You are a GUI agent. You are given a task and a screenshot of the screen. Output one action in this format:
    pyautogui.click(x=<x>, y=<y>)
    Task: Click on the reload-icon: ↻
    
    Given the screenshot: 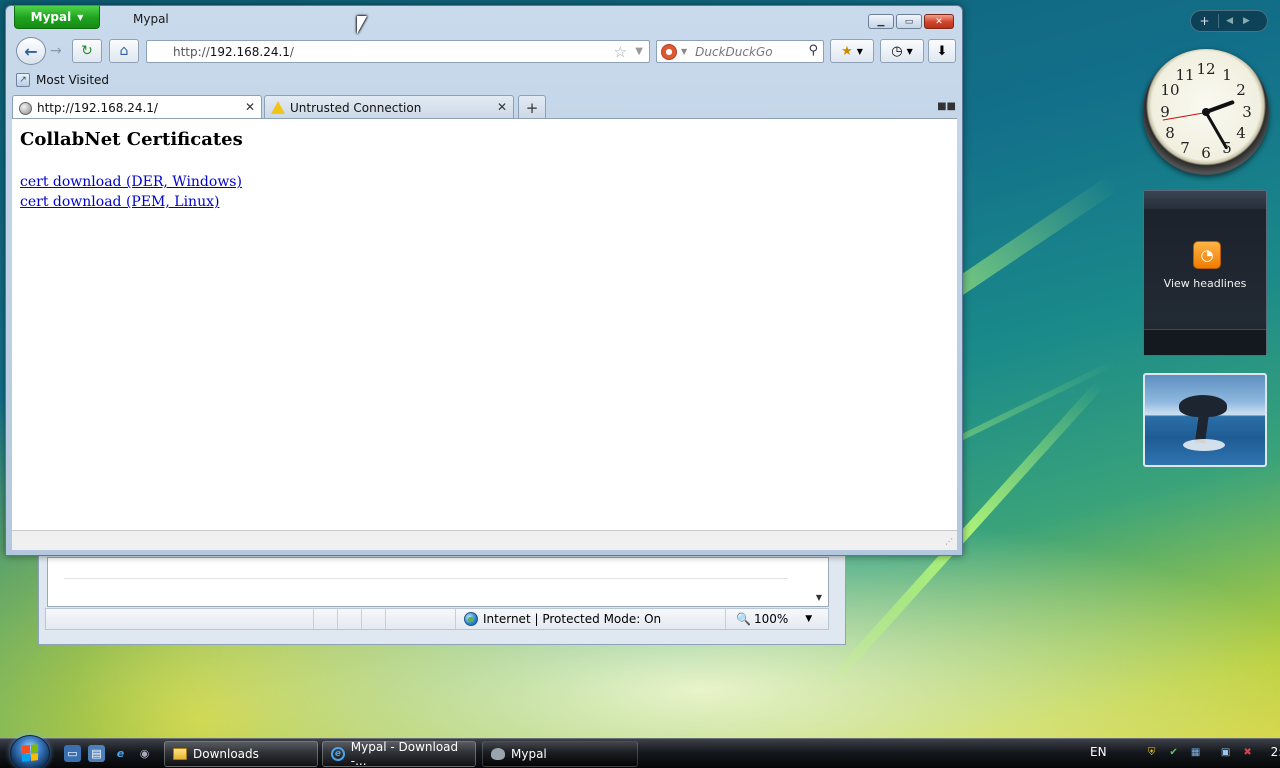 What is the action you would take?
    pyautogui.click(x=87, y=51)
    